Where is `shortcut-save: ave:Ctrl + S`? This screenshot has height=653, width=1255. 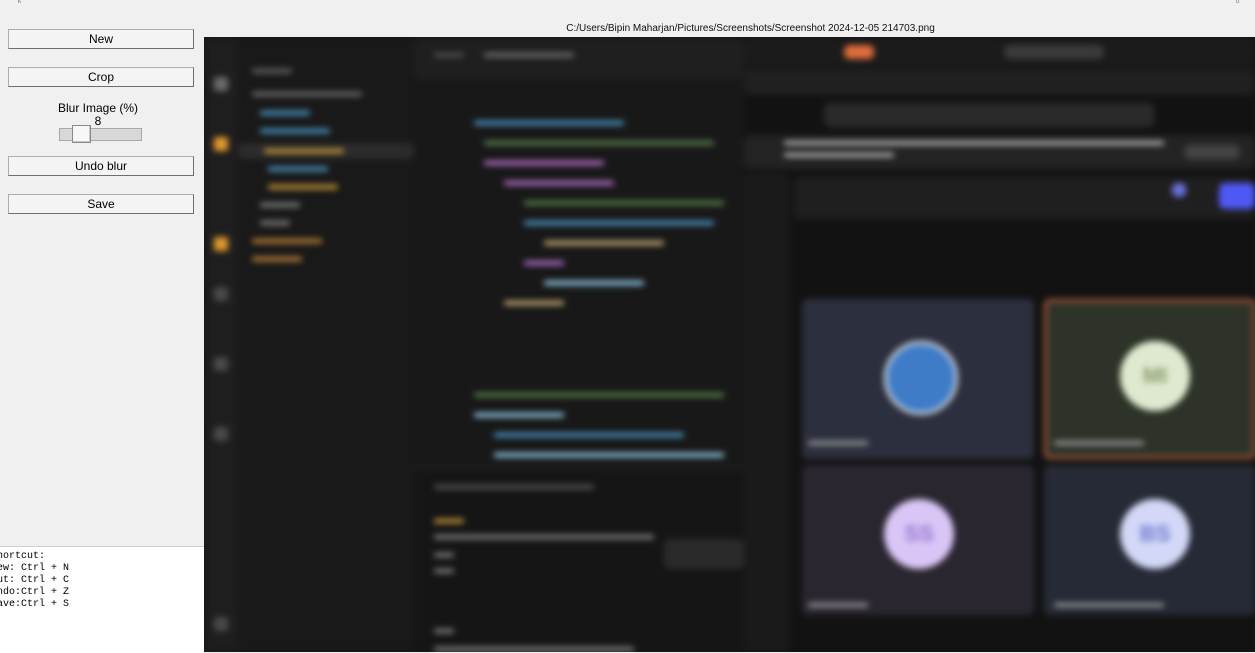
shortcut-save: ave:Ctrl + S is located at coordinates (35, 604).